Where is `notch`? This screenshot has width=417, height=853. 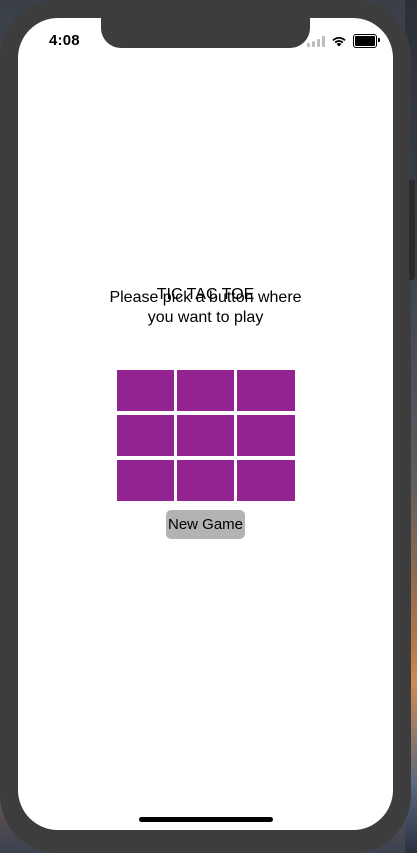 notch is located at coordinates (205, 33).